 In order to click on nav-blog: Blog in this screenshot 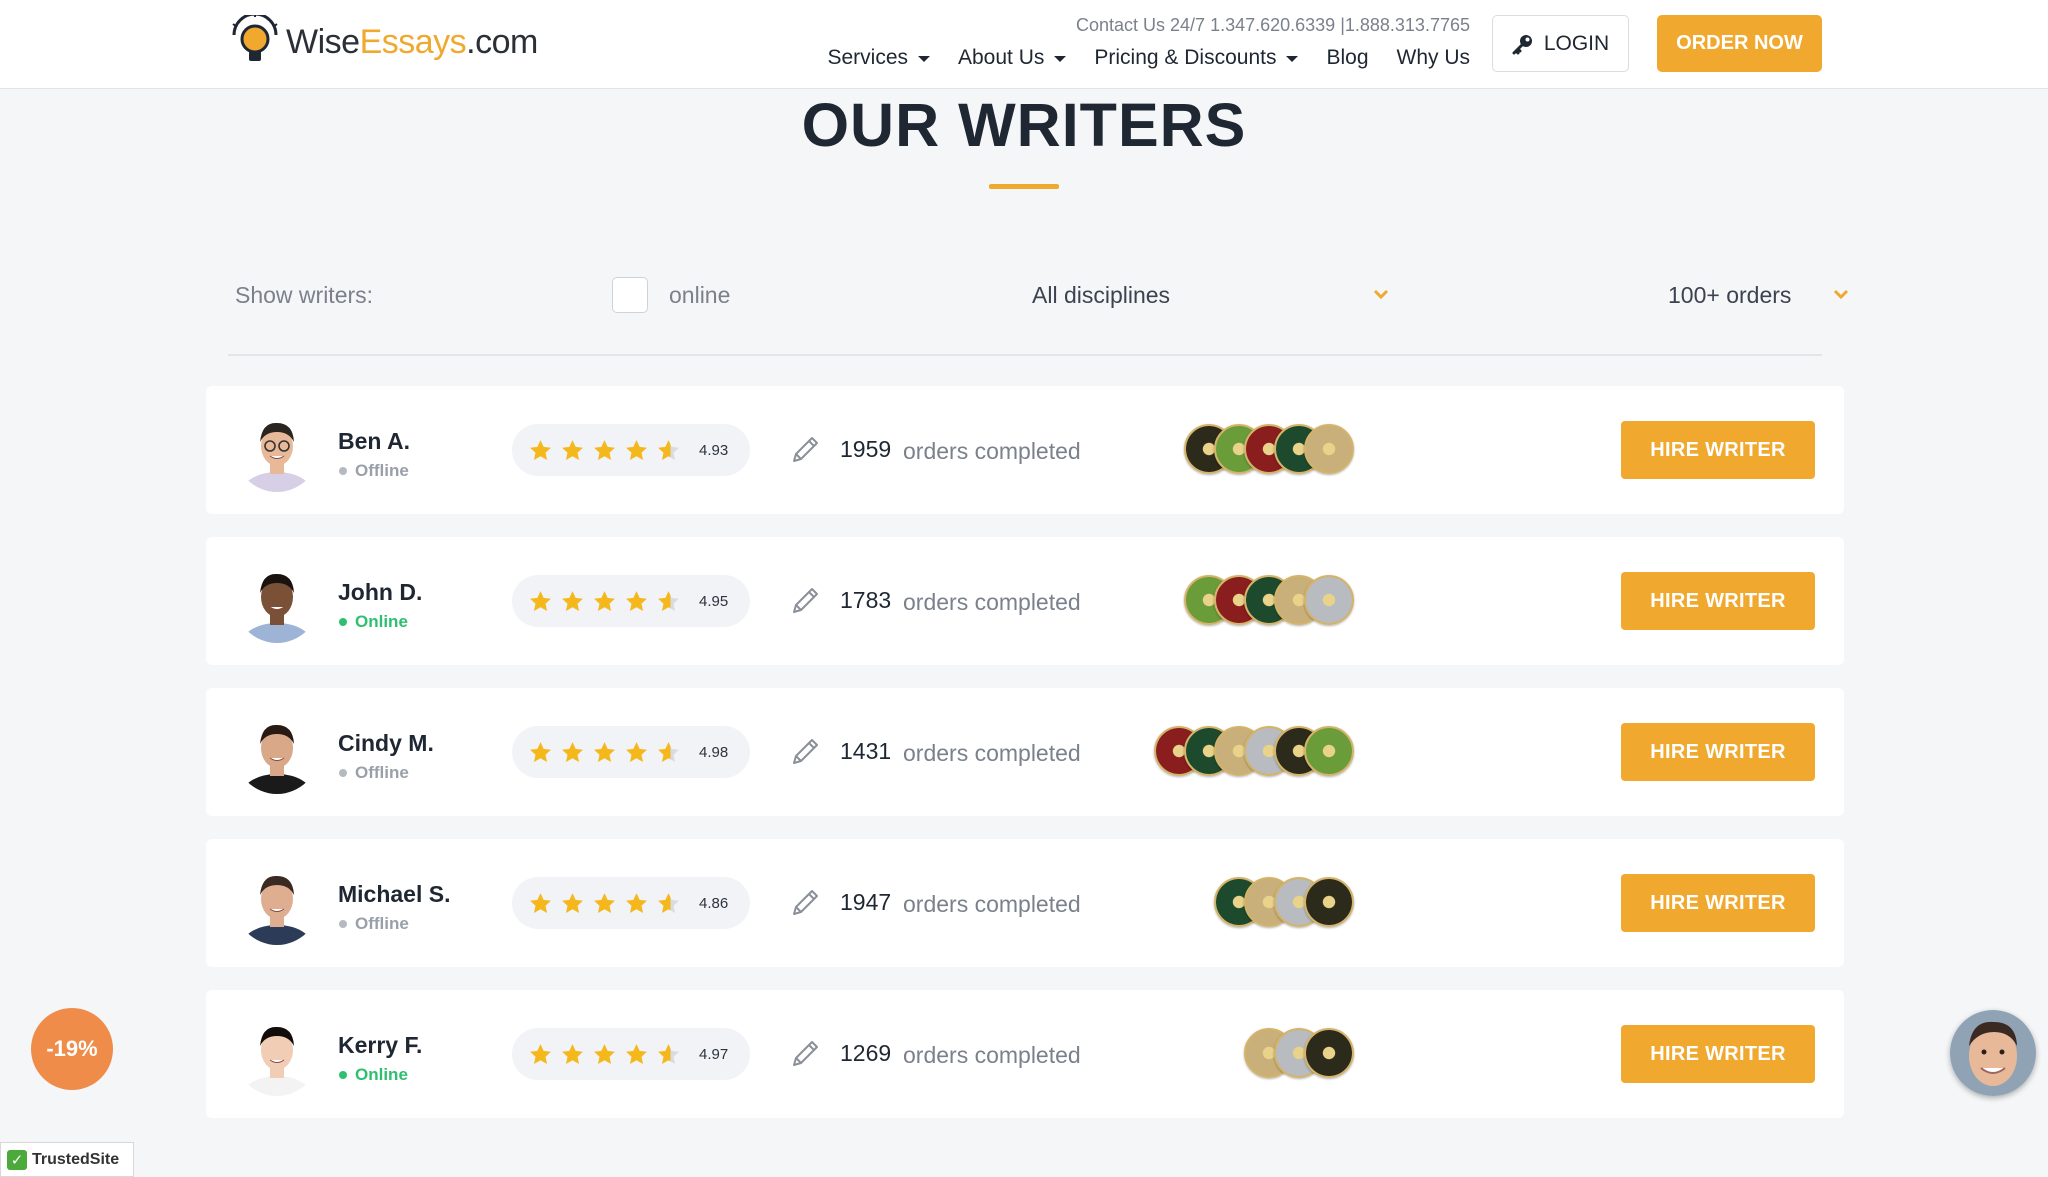, I will do `click(1347, 58)`.